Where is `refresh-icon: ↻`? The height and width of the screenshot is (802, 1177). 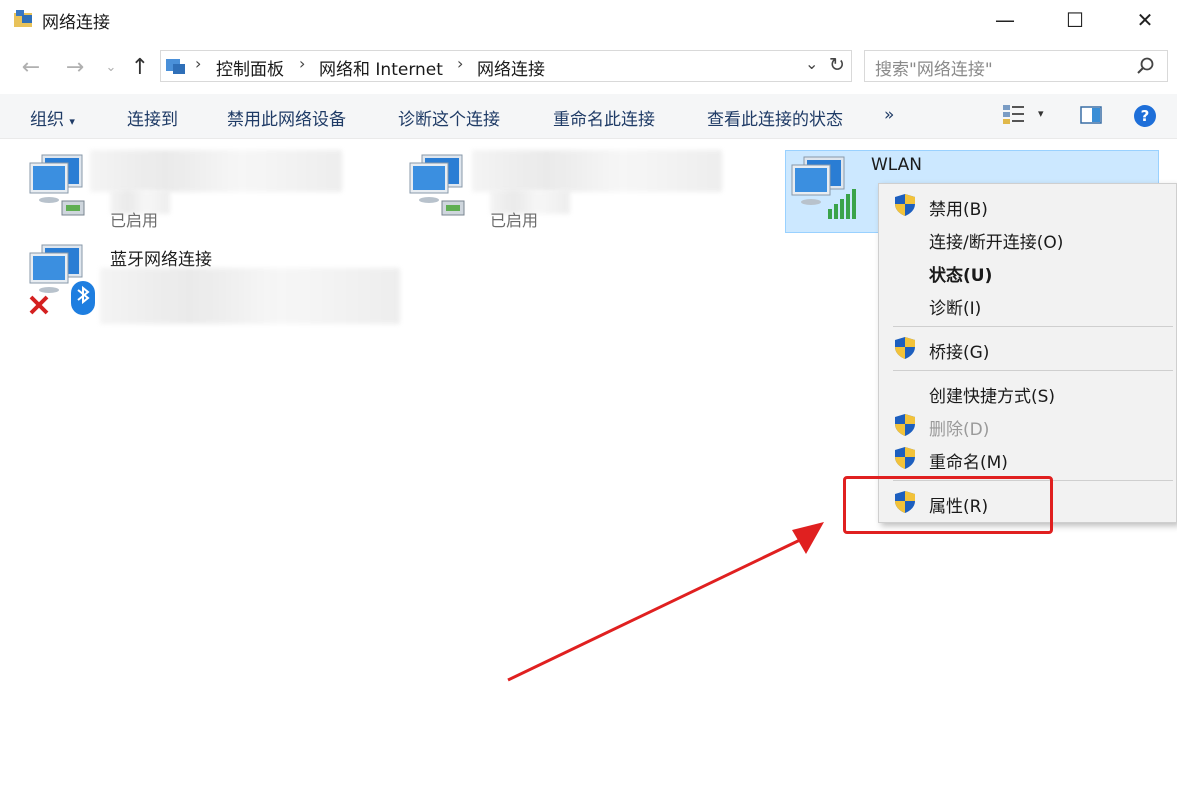 refresh-icon: ↻ is located at coordinates (837, 65).